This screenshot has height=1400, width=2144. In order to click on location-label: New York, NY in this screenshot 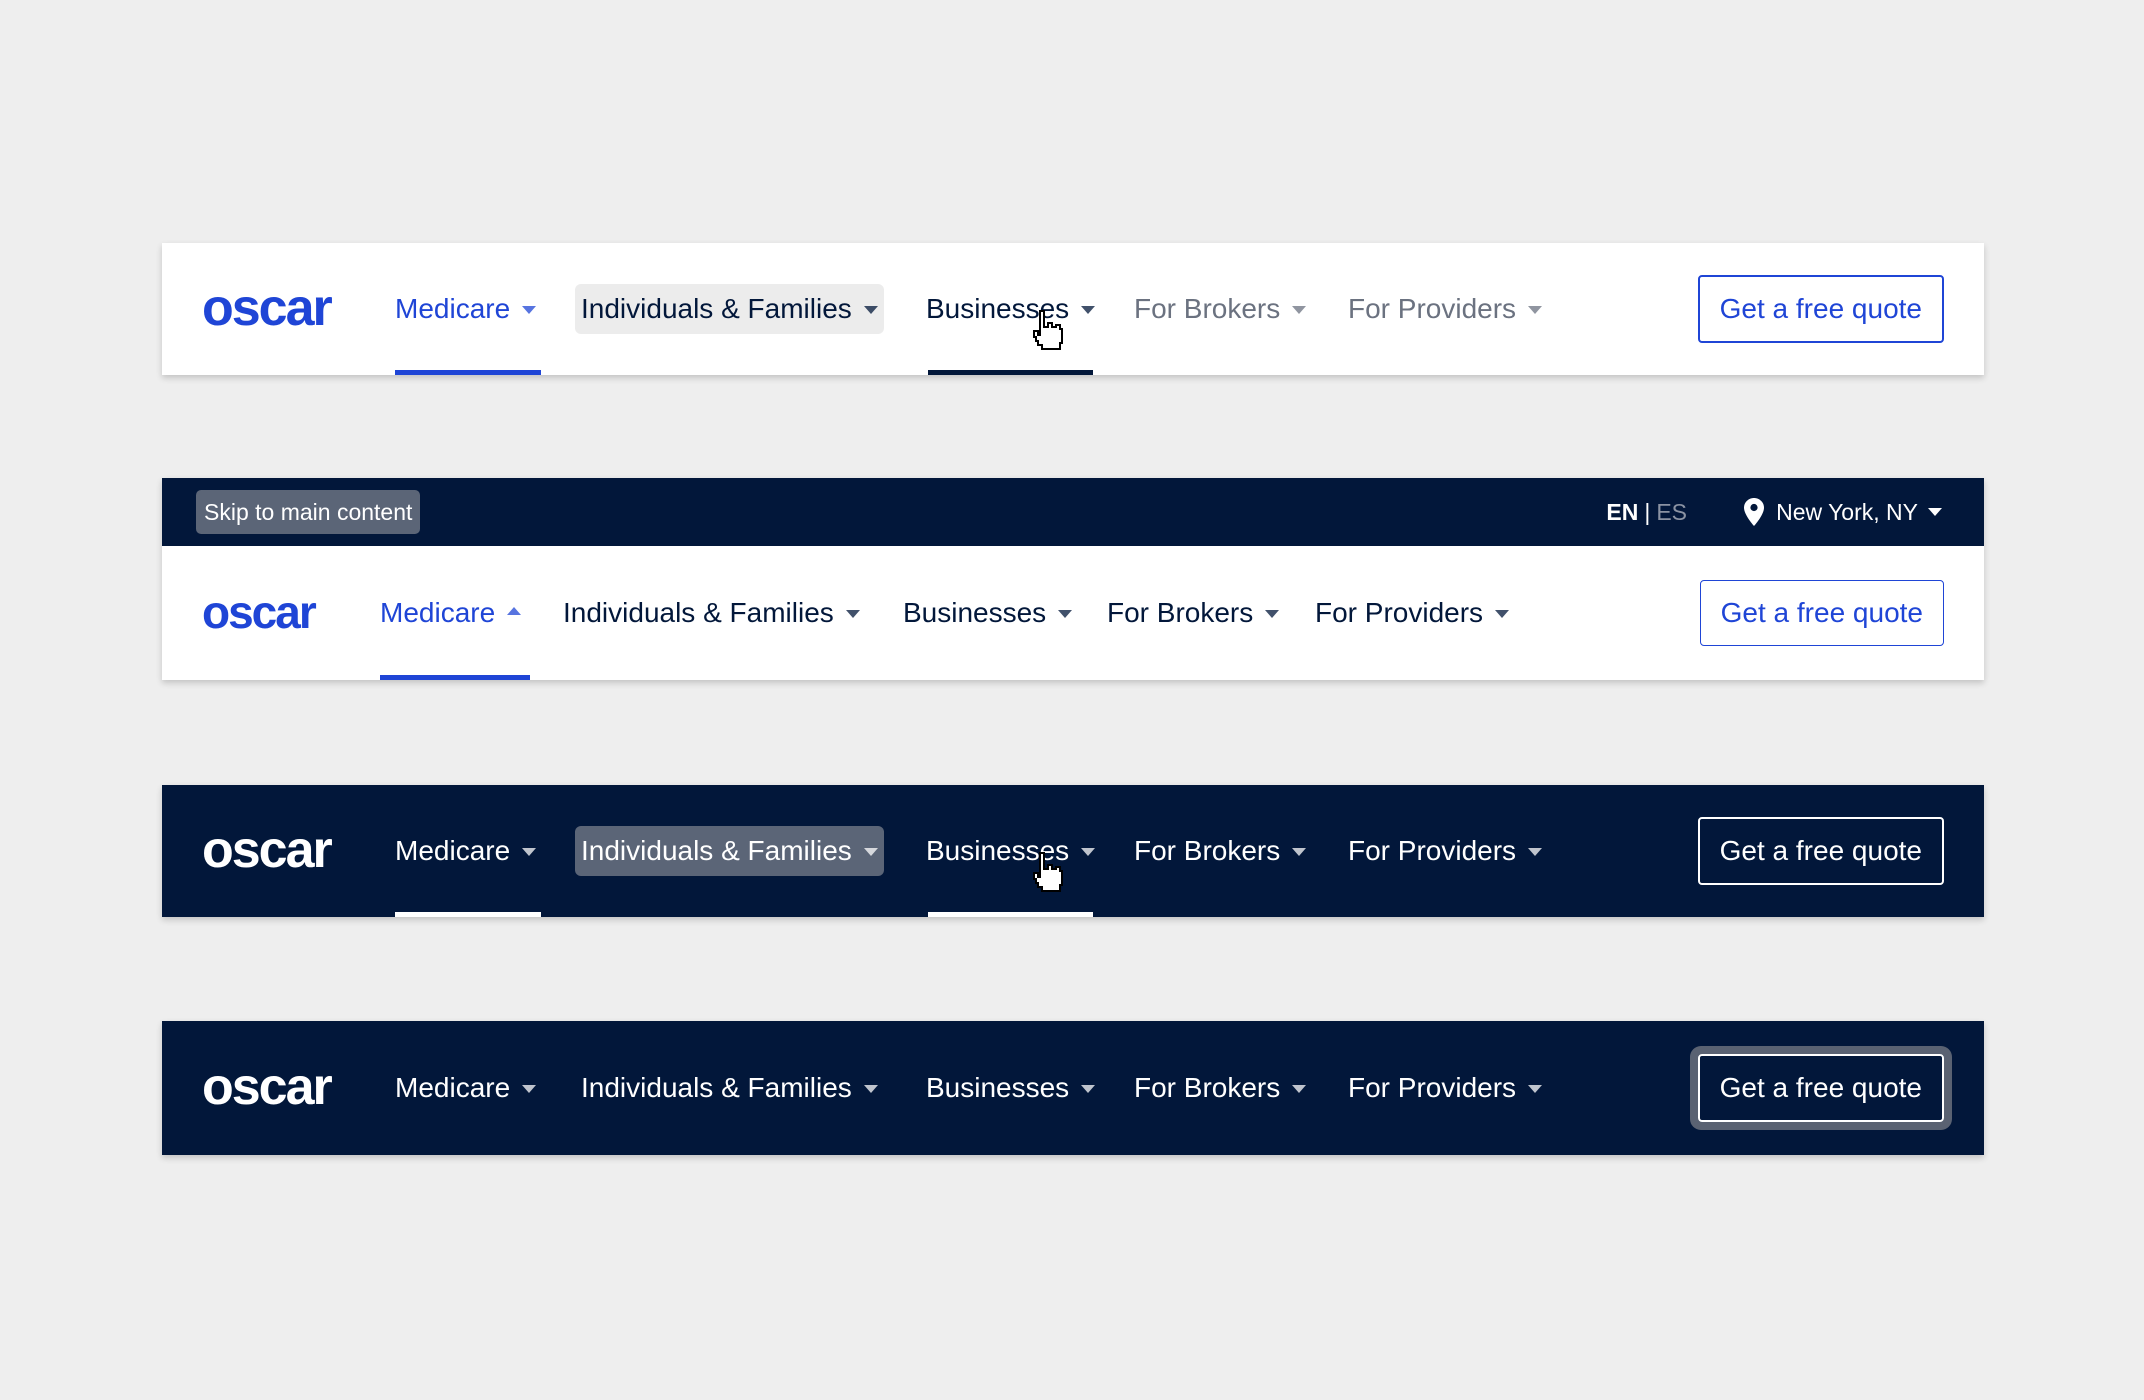, I will do `click(1847, 511)`.